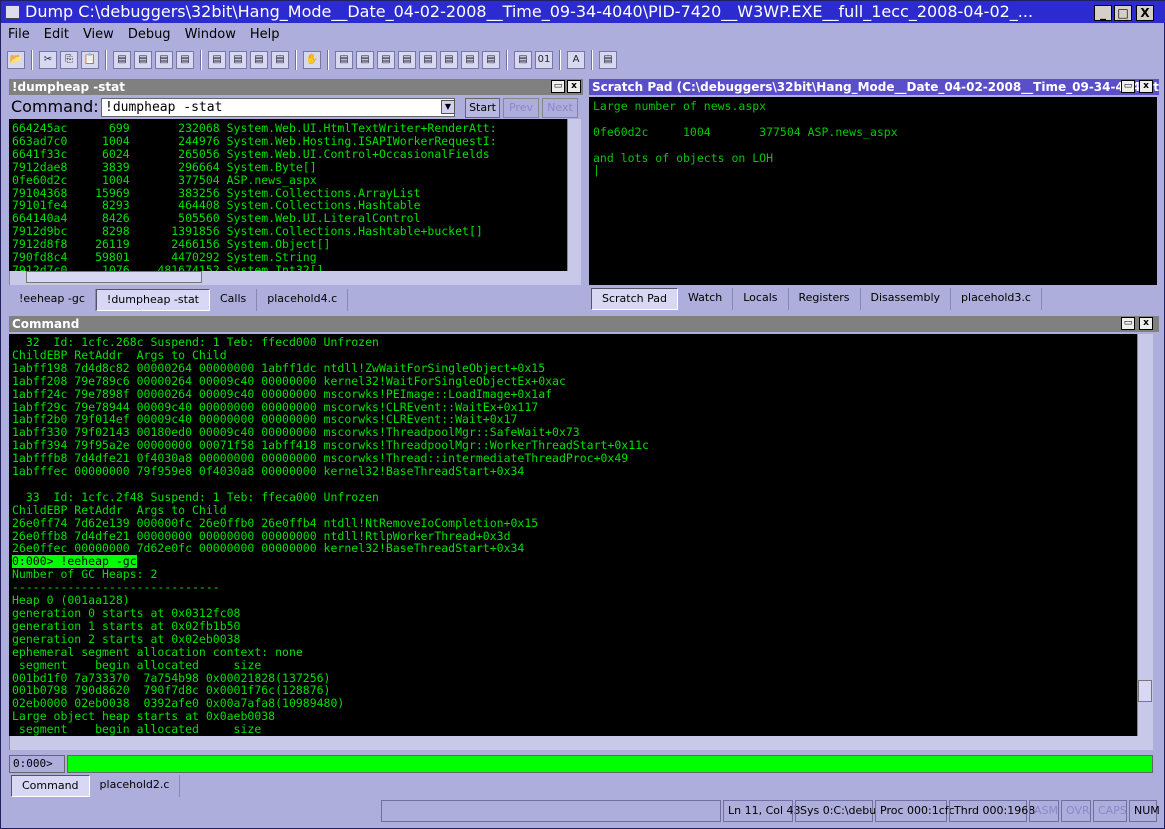 This screenshot has height=829, width=1165. Describe the element at coordinates (149, 35) in the screenshot. I see `menu-debug: Debug` at that location.